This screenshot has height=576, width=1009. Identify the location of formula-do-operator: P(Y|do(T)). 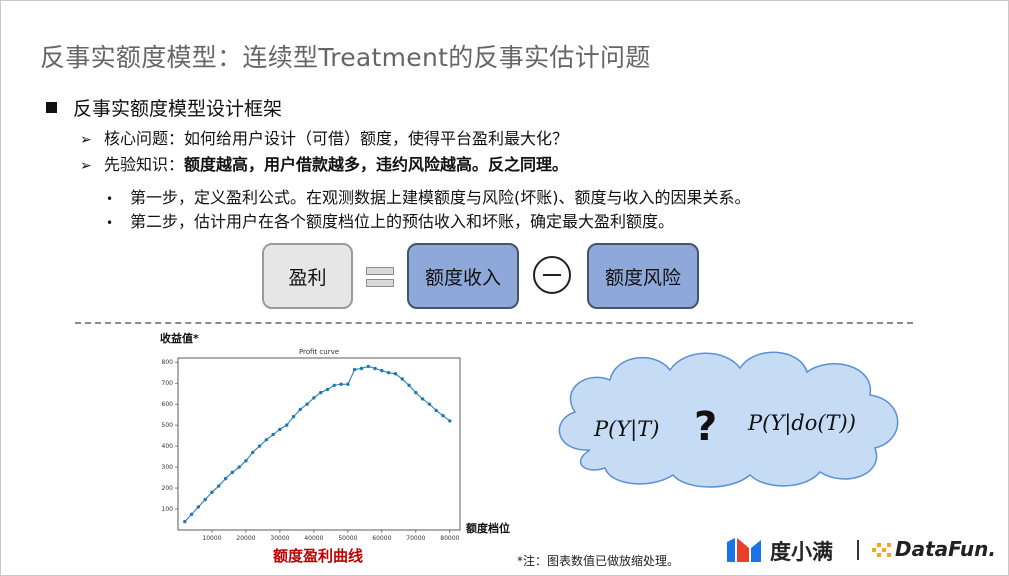
(802, 423).